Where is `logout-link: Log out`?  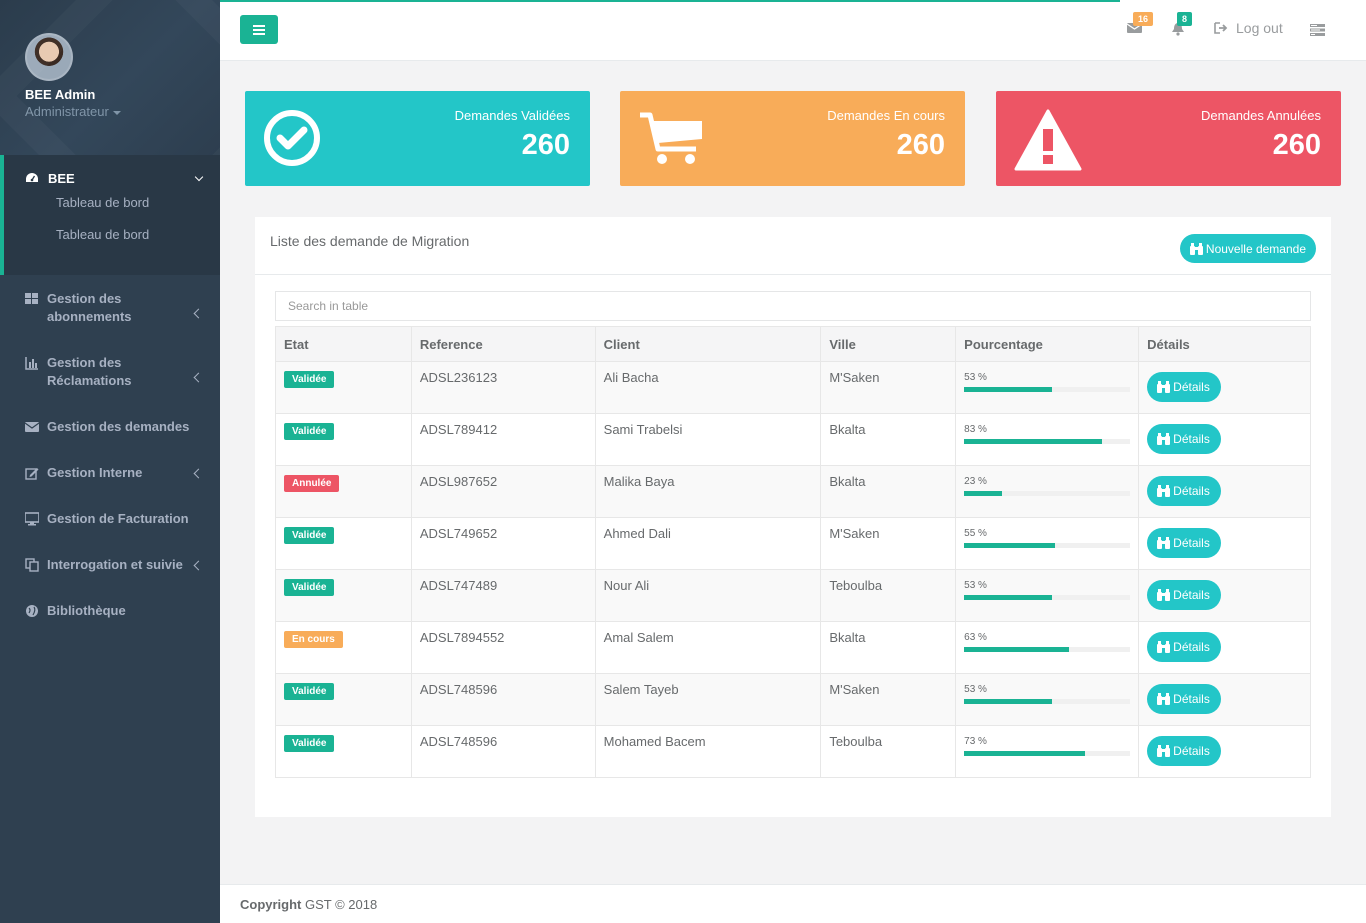
logout-link: Log out is located at coordinates (1248, 28).